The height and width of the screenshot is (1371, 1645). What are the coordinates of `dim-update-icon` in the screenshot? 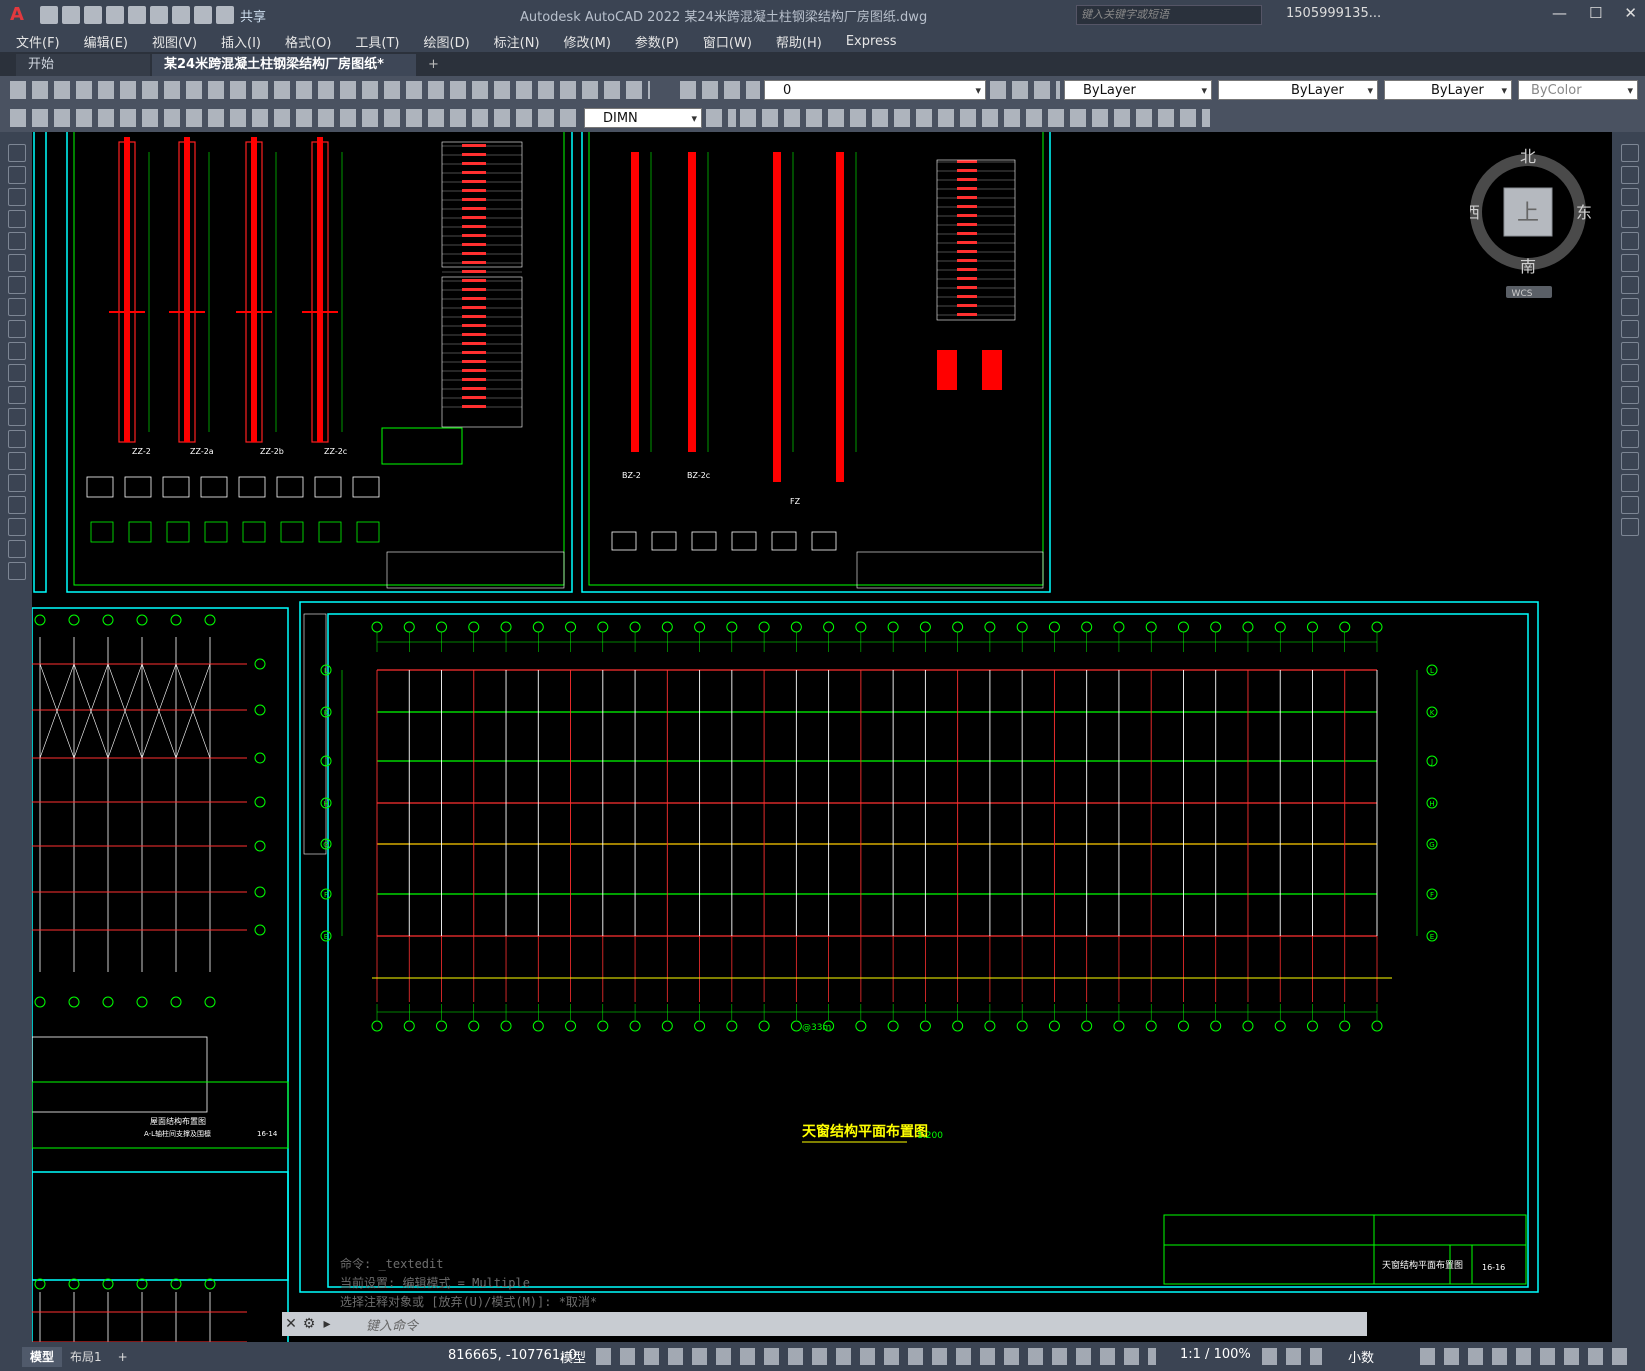 It's located at (721, 118).